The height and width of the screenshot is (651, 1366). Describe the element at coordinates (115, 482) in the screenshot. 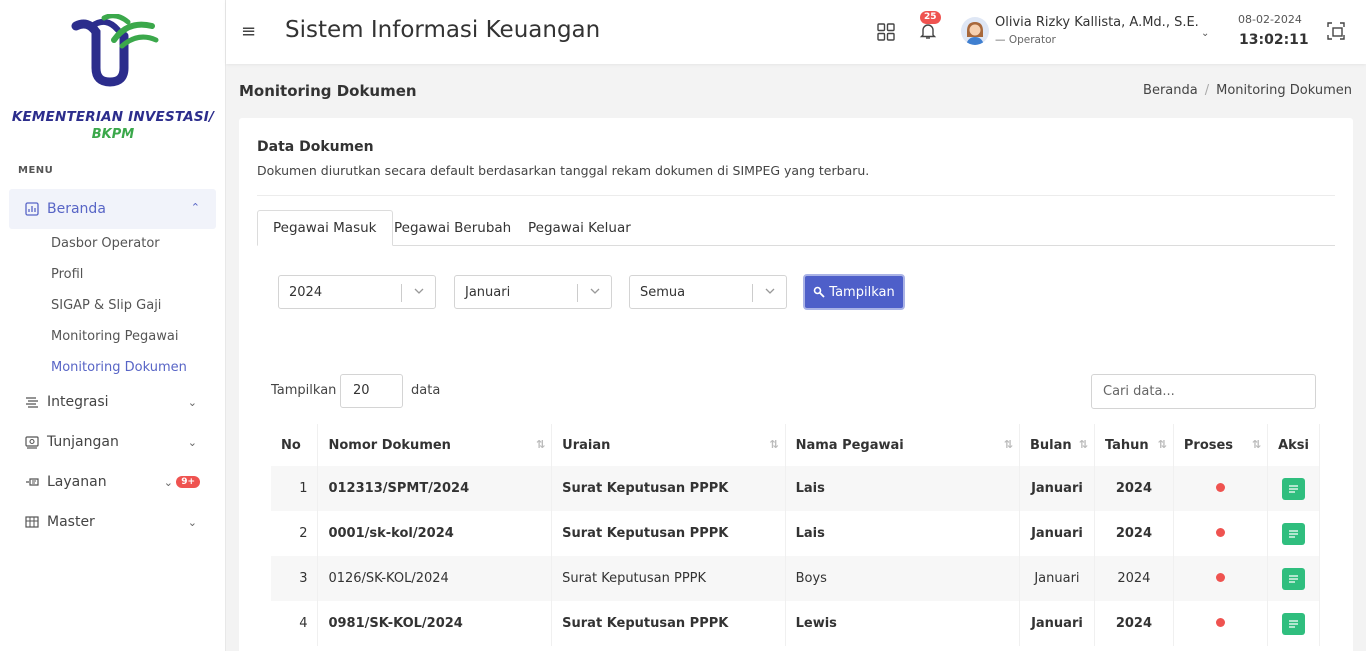

I see `sidebar-item-layanan: Layanan ⌄ 9+` at that location.